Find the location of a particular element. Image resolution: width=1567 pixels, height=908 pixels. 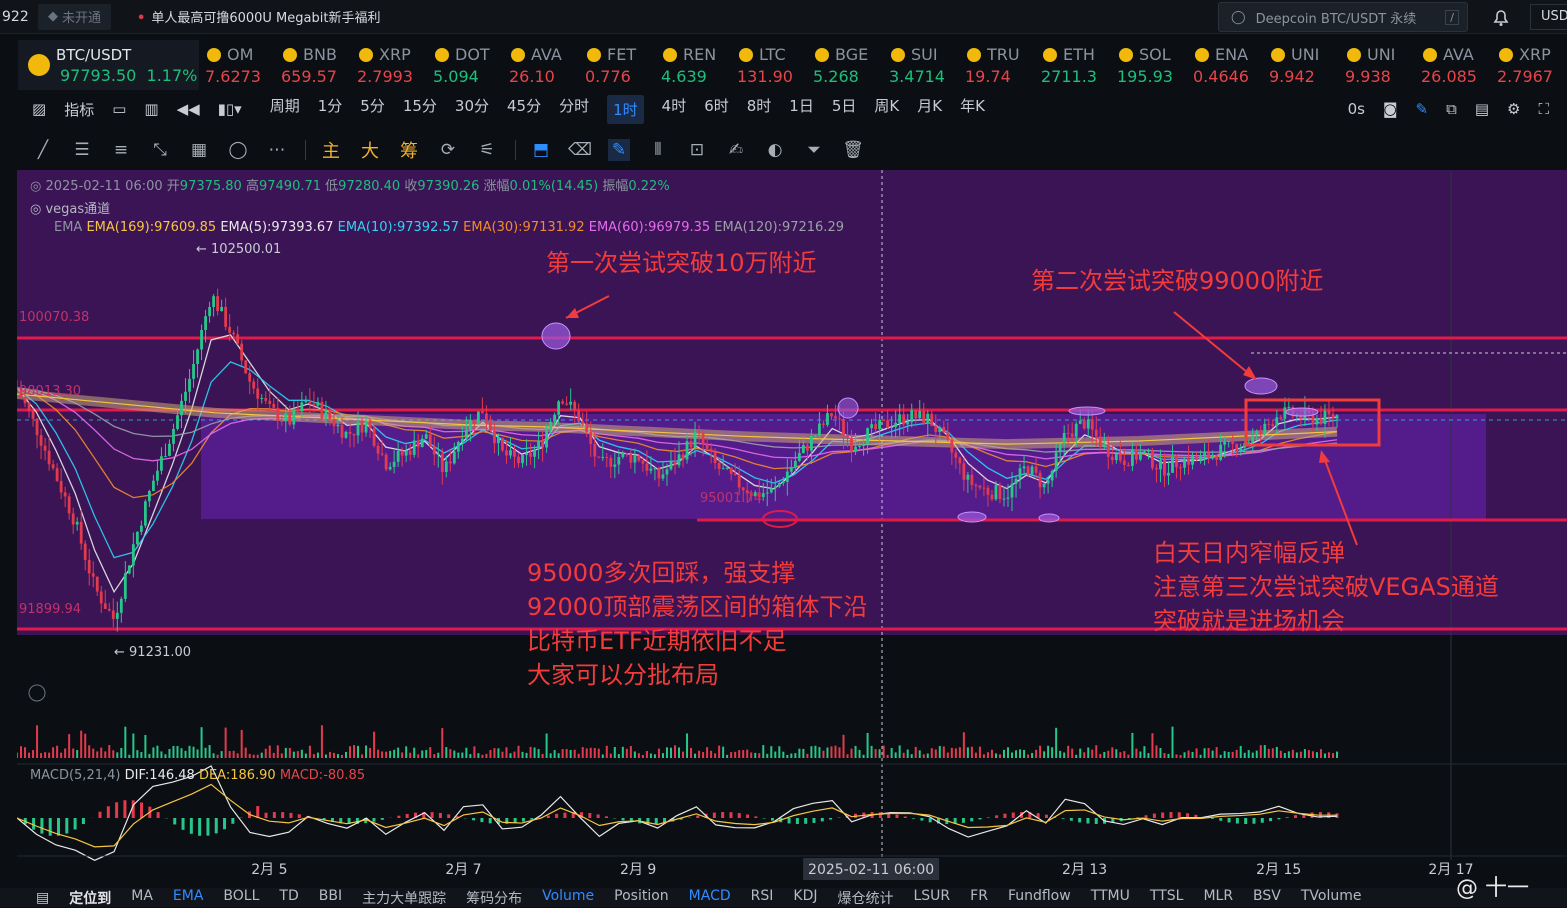

period-4时: 4时 is located at coordinates (674, 109).